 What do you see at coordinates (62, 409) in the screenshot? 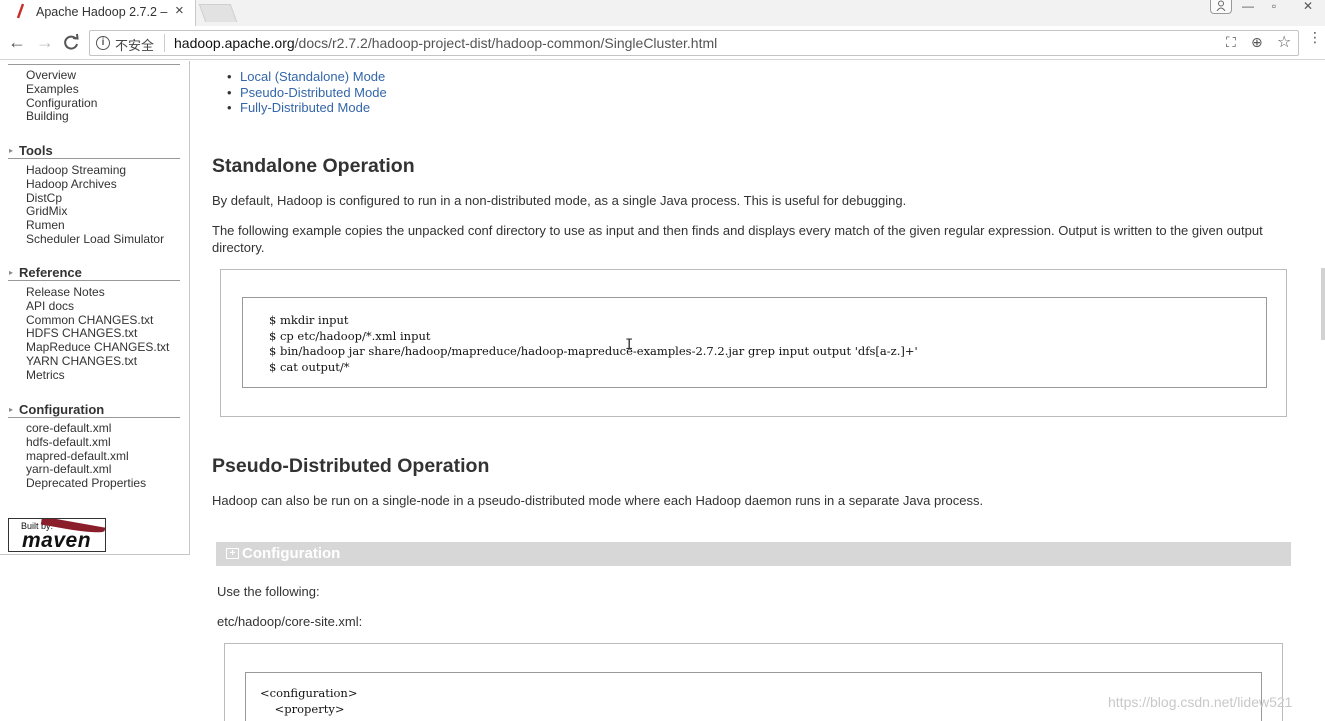
I see `sidebar-section-title: Configuration` at bounding box center [62, 409].